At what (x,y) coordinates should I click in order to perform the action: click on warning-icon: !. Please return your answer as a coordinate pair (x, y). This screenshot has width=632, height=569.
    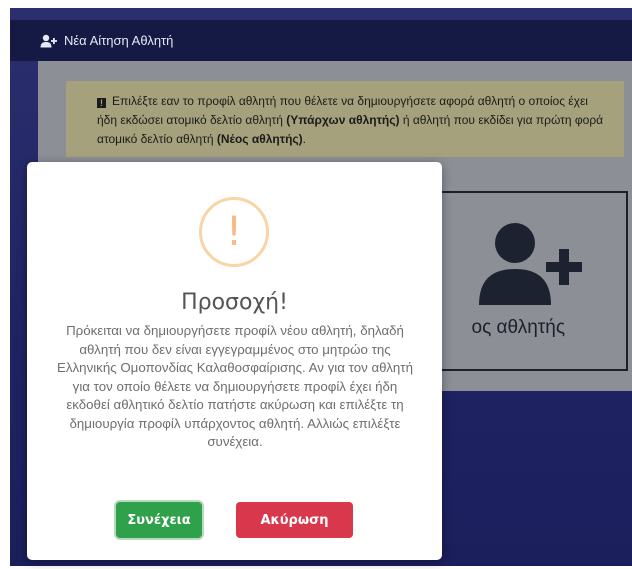
    Looking at the image, I should click on (234, 232).